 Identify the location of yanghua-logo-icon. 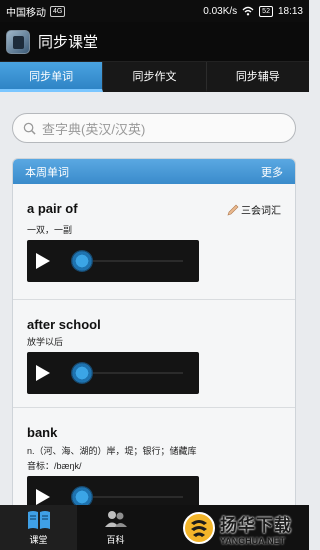
(199, 528).